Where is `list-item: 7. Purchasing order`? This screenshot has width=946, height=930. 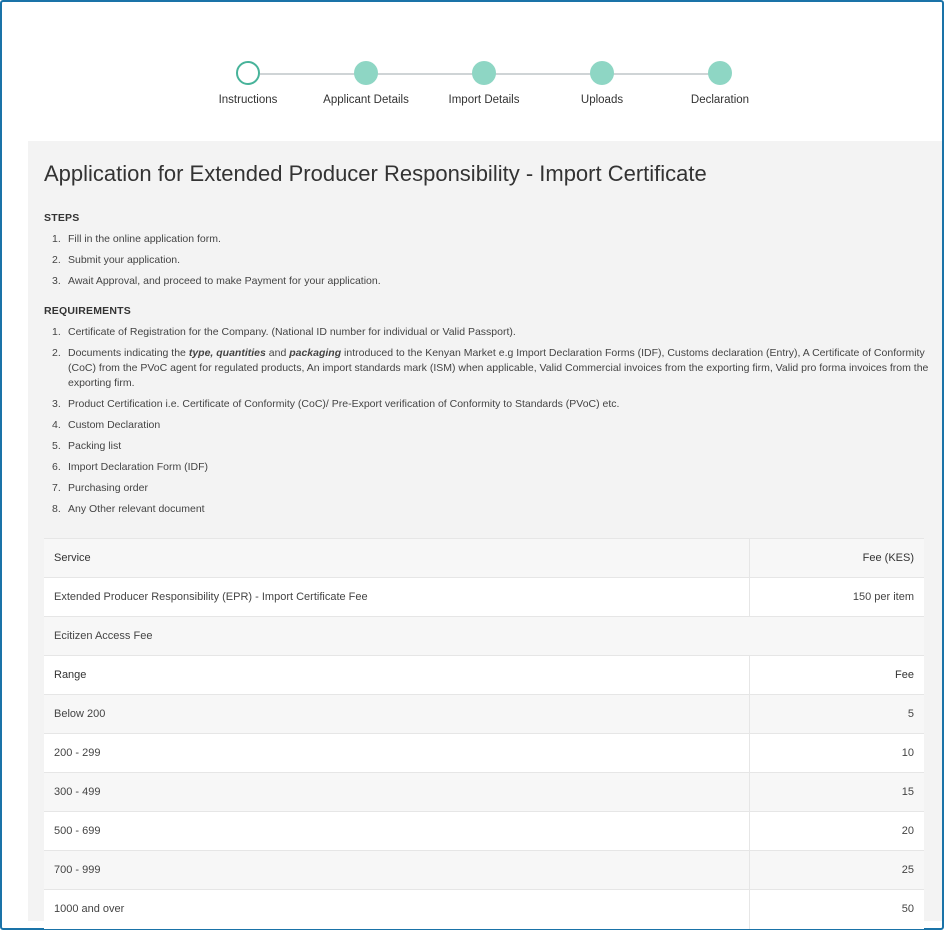 list-item: 7. Purchasing order is located at coordinates (100, 488).